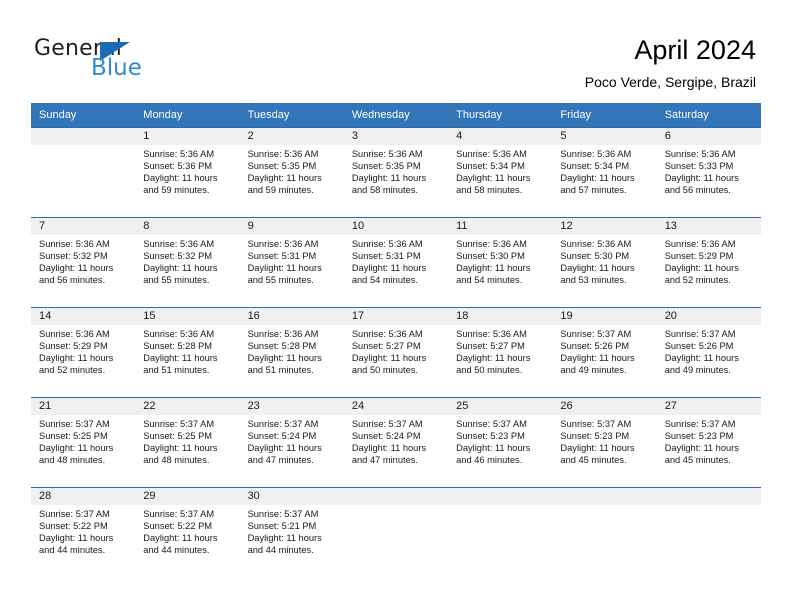 The width and height of the screenshot is (792, 612). I want to click on sunset-text: Sunset: 5:31 PM, so click(386, 255).